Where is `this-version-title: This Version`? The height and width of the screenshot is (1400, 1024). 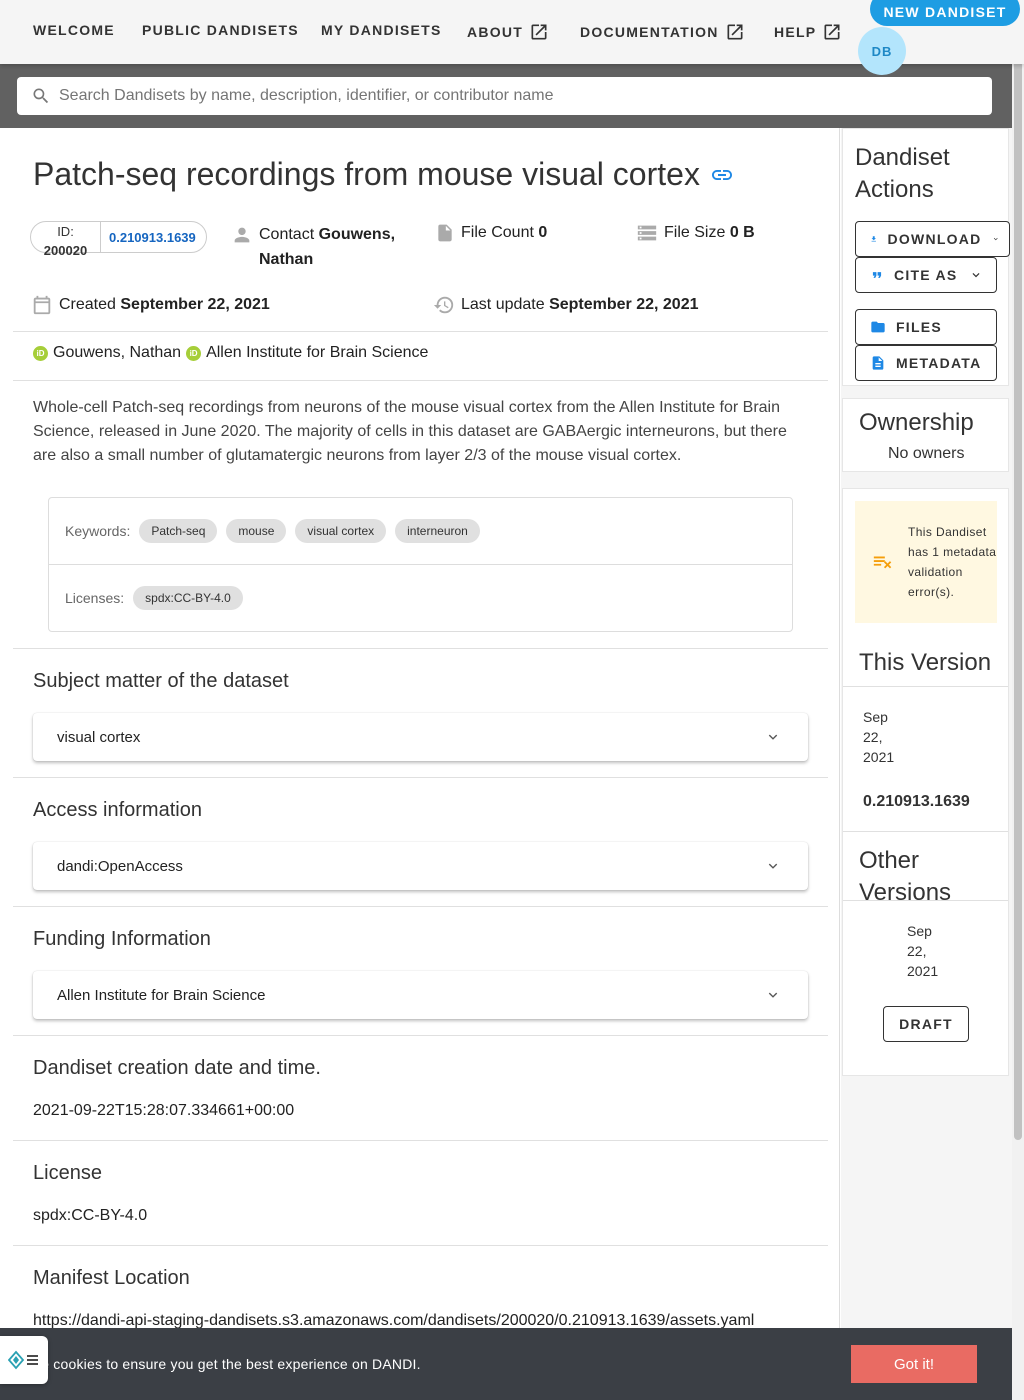
this-version-title: This Version is located at coordinates (925, 662).